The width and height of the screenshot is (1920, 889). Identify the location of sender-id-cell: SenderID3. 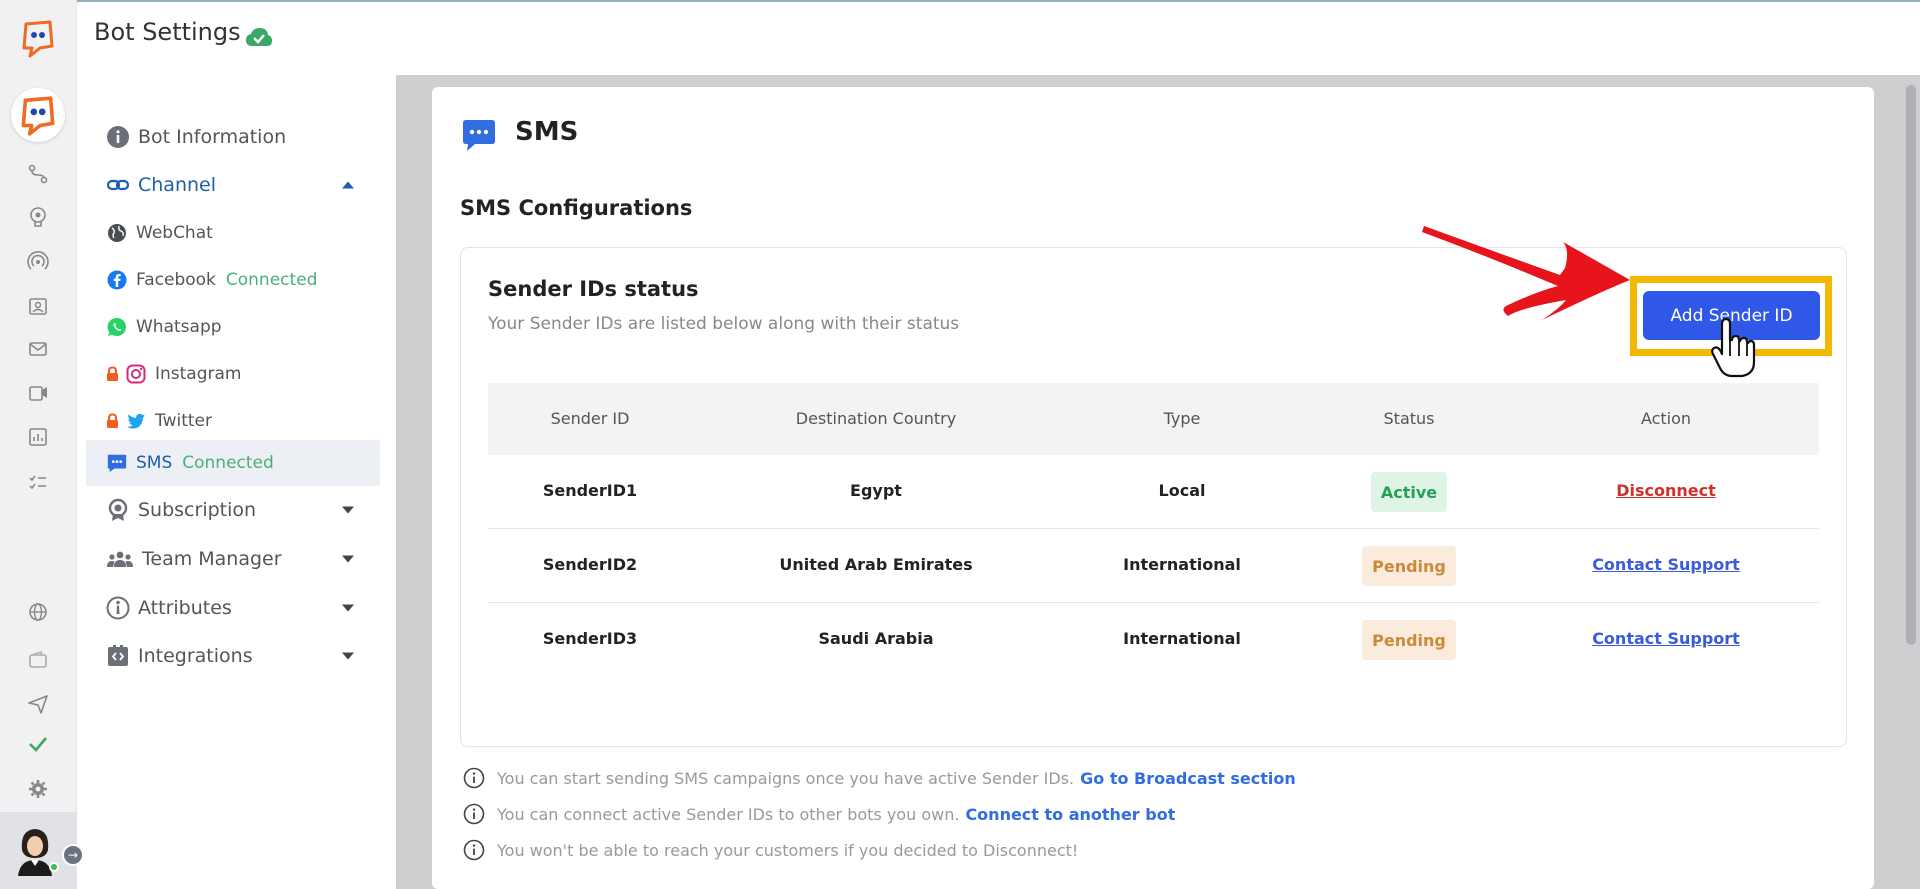
(590, 638).